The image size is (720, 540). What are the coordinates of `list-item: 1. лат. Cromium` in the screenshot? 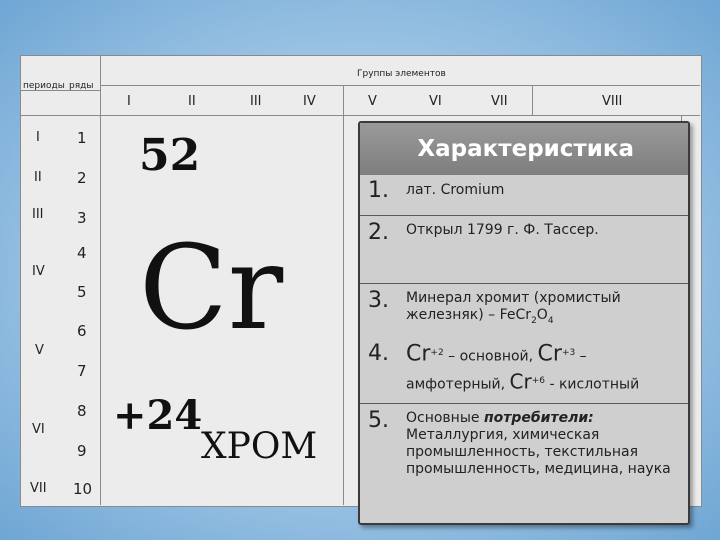 It's located at (524, 195).